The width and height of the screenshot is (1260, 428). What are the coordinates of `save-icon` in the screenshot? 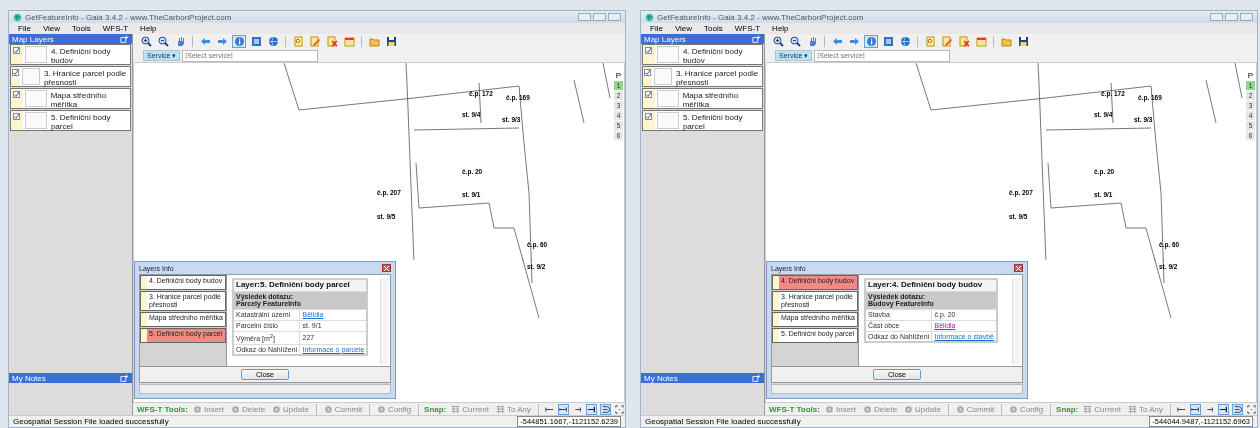 It's located at (1023, 41).